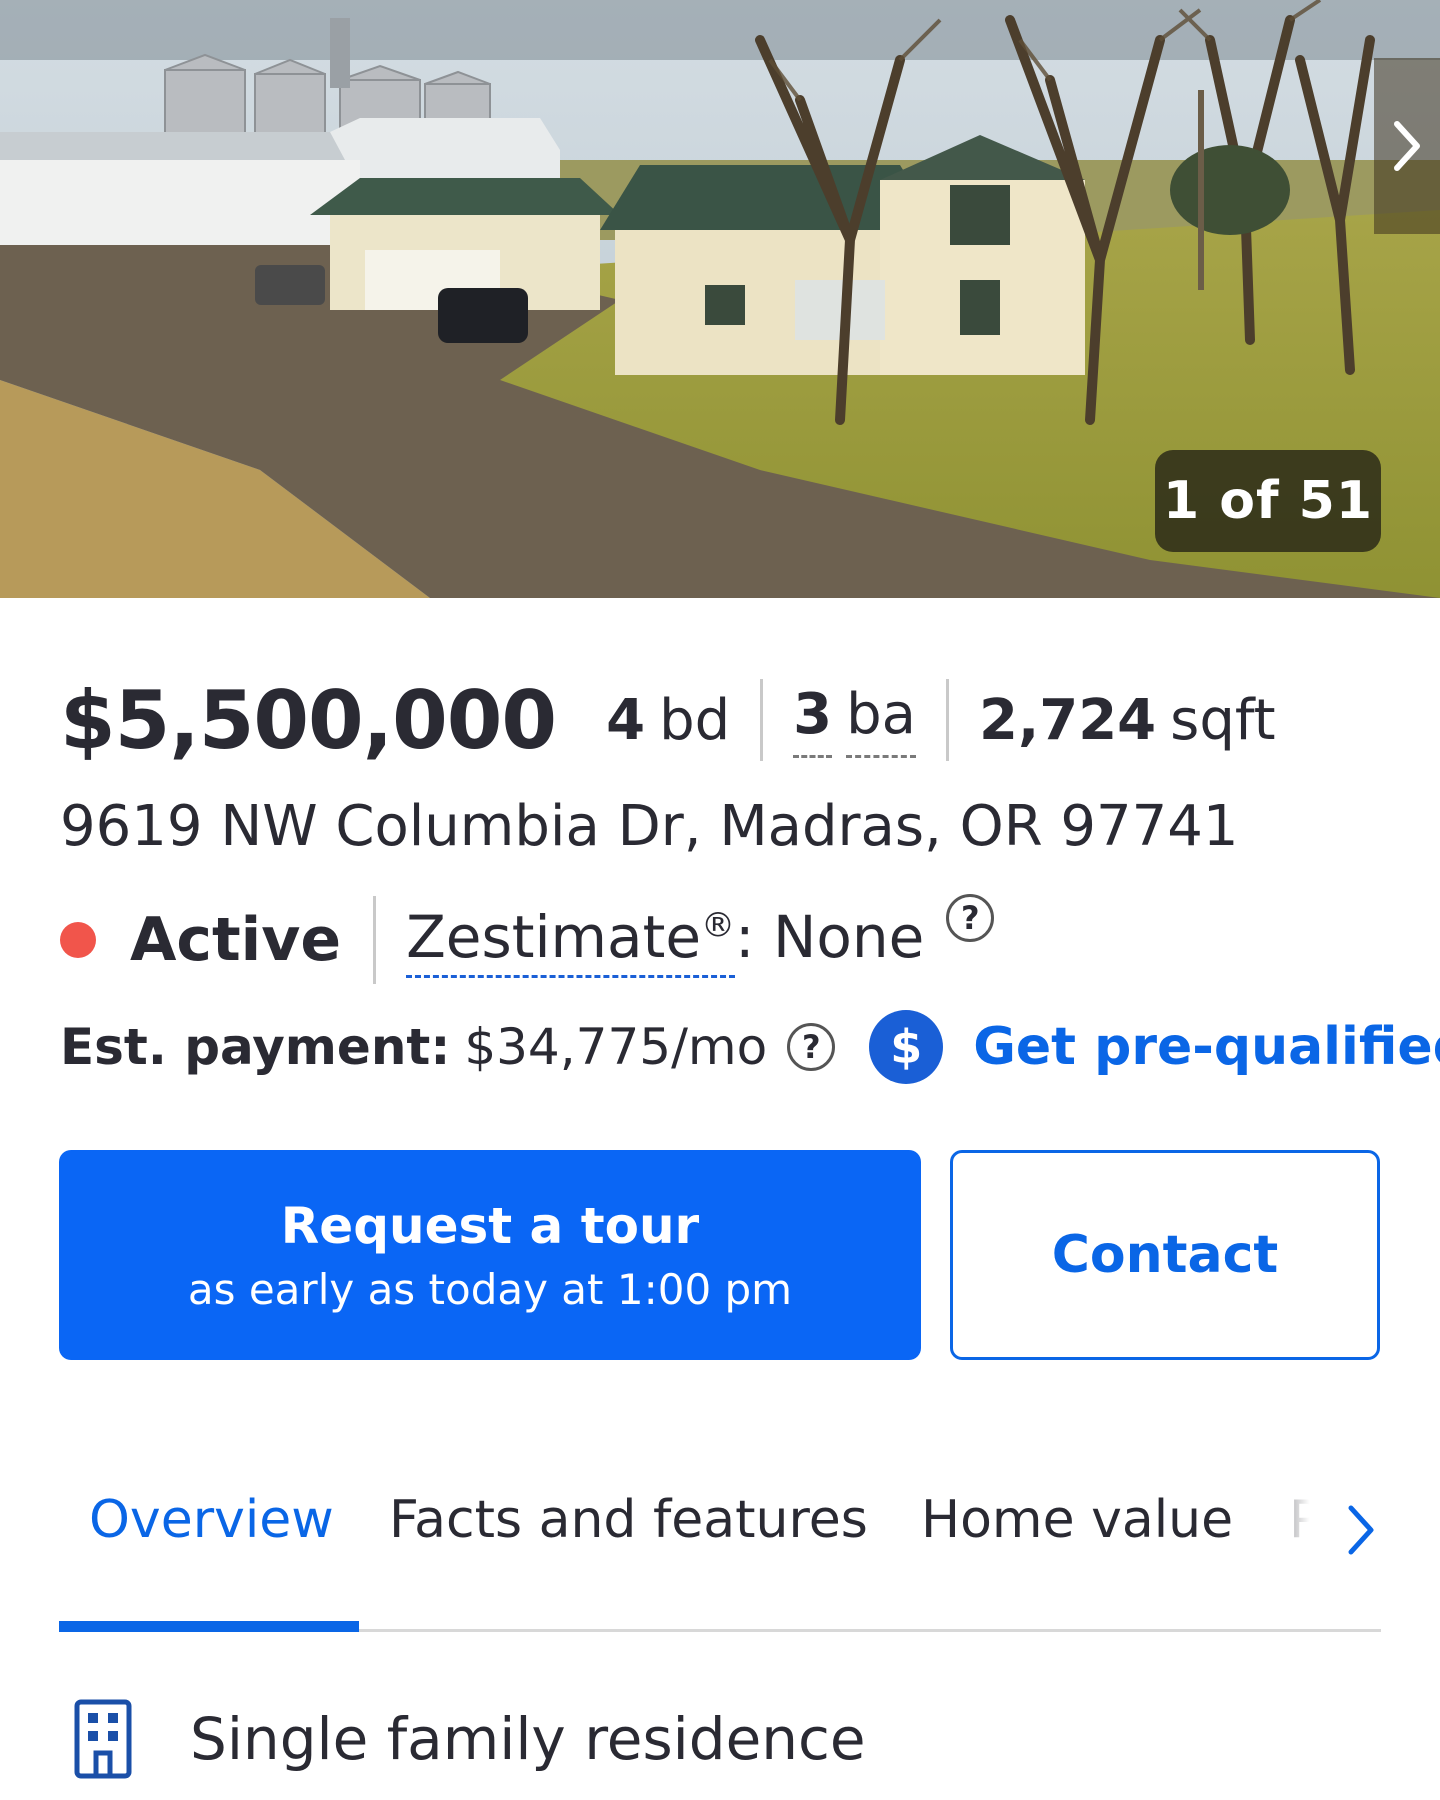 The image size is (1440, 1800). I want to click on zestimate-link: Zestimate®, so click(571, 940).